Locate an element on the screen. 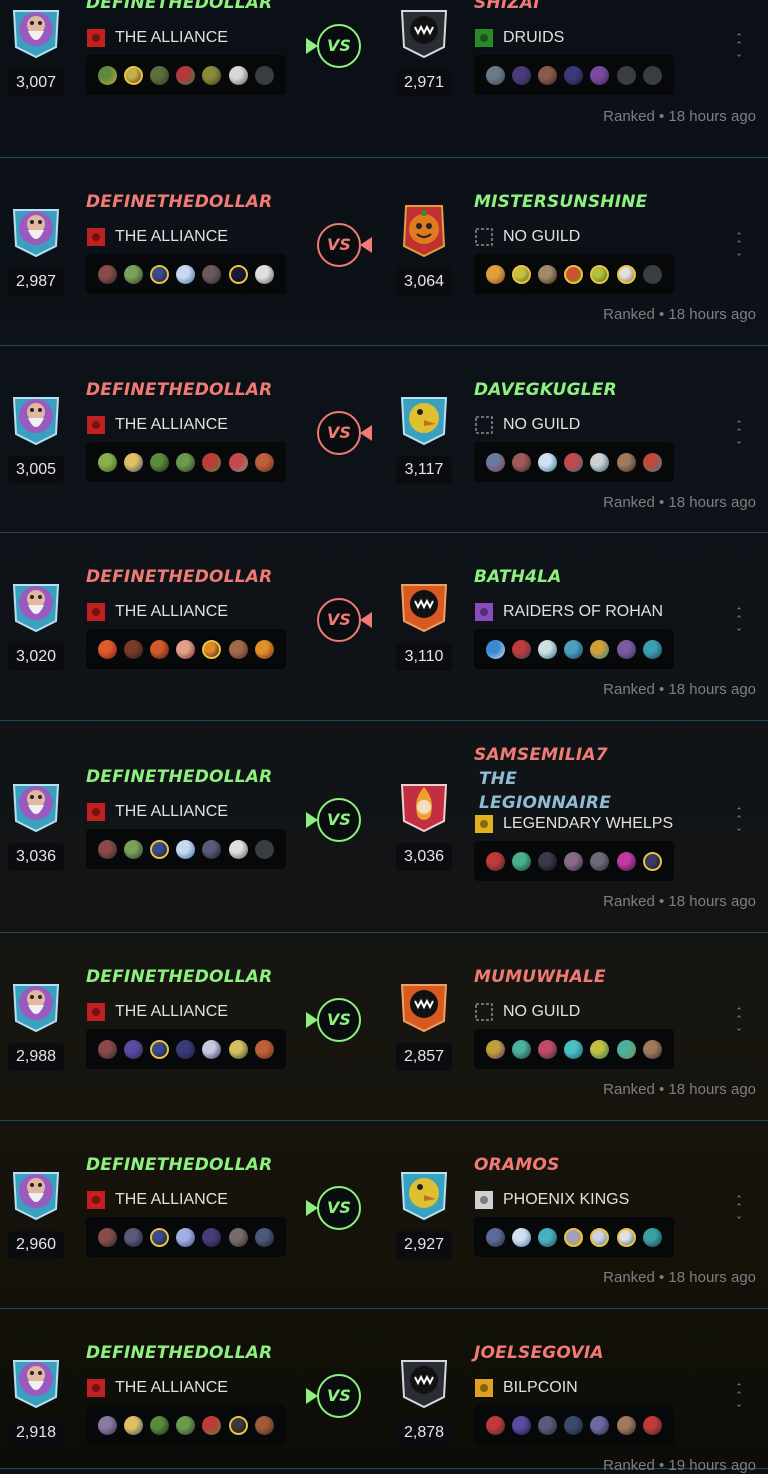  player-name-text: SHIZAI is located at coordinates (507, 6).